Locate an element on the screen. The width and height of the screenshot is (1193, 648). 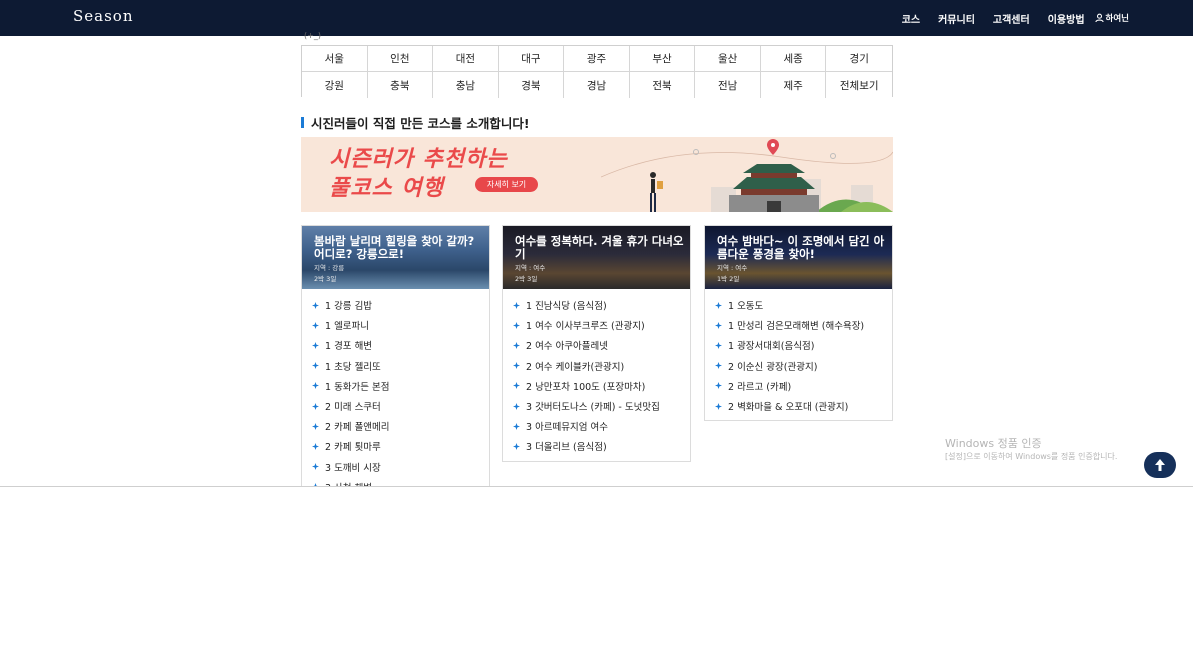
card-title: 여수 밤바다~ 이 조명에서 담긴 아름다운 풍경을 찾아! is located at coordinates (801, 247).